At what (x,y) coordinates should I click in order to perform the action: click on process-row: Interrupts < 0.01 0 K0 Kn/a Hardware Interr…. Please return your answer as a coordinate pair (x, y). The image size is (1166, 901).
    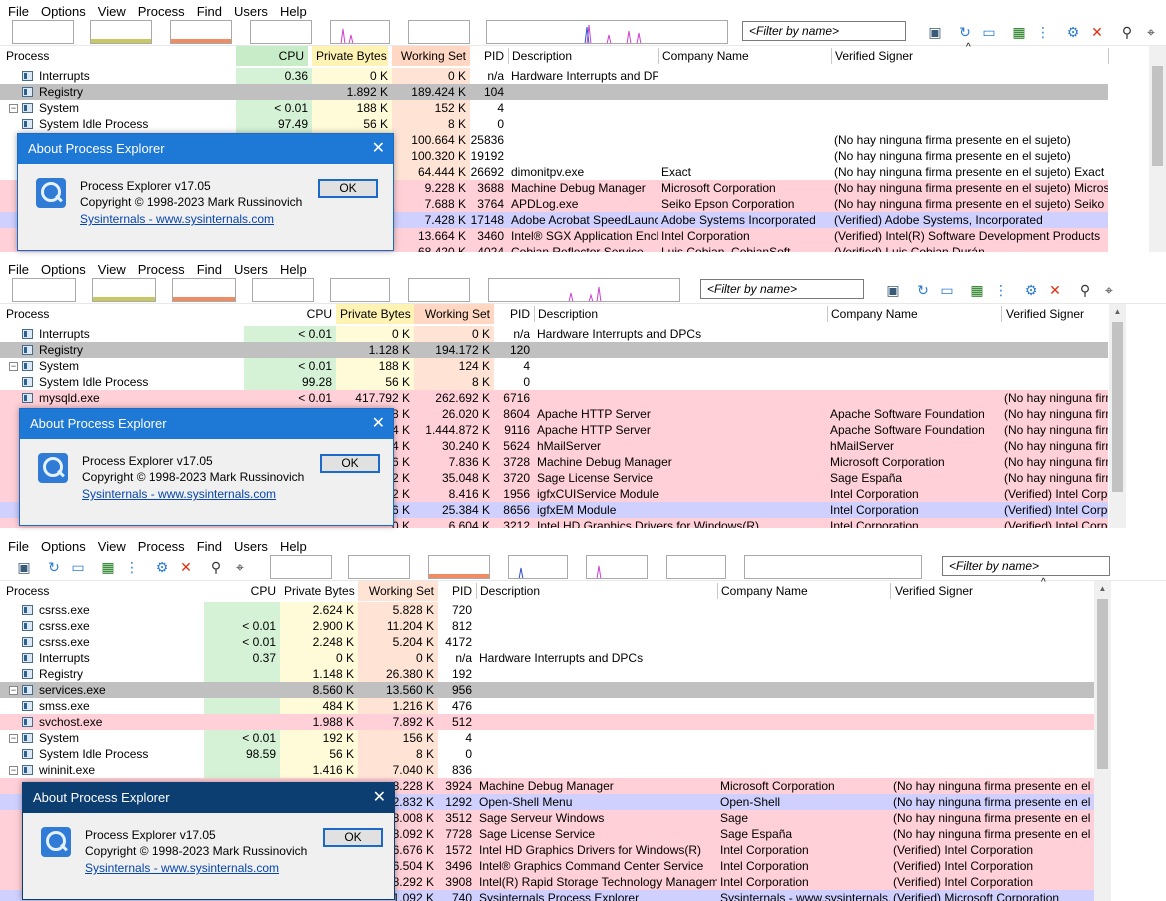
    Looking at the image, I should click on (554, 334).